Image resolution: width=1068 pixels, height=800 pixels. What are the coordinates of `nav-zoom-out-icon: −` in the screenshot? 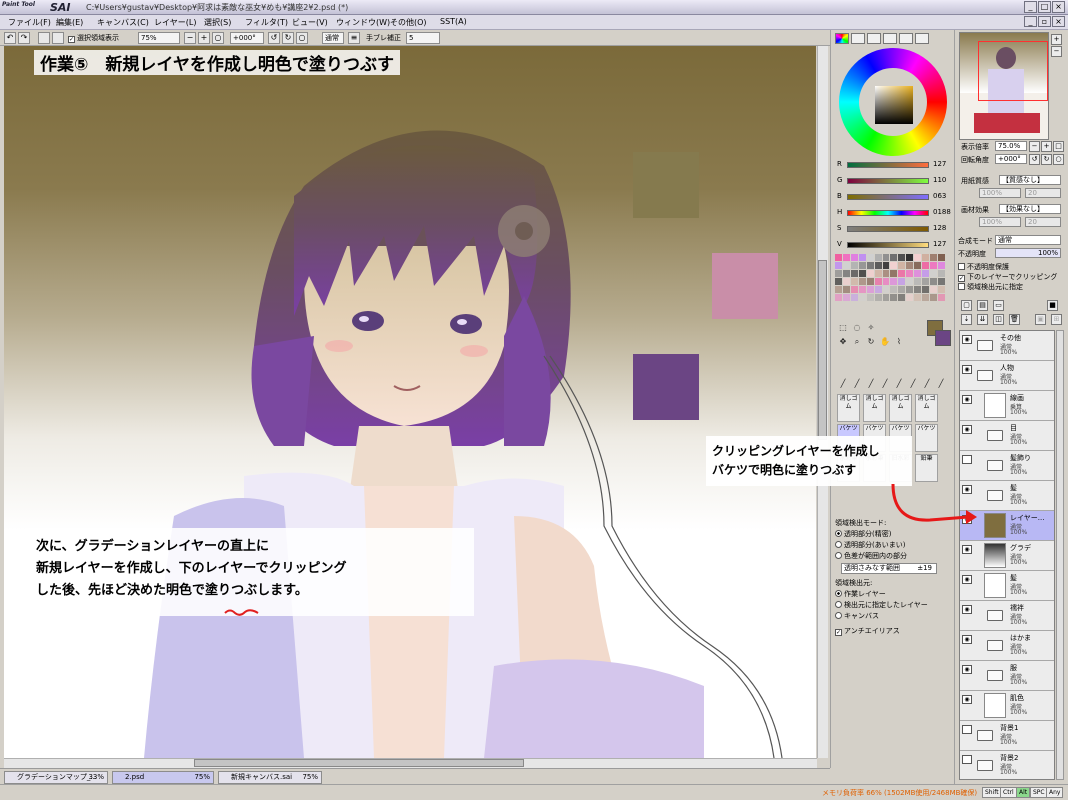 It's located at (1056, 51).